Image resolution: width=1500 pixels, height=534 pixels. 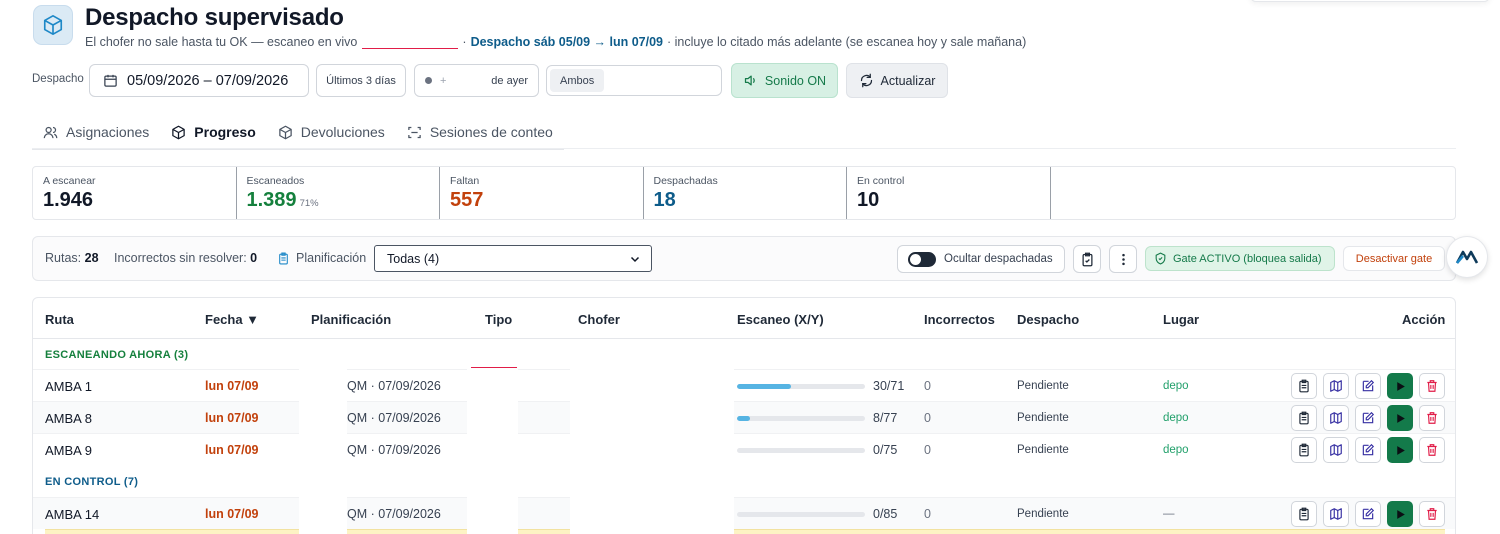 What do you see at coordinates (634, 80) in the screenshot?
I see `type-segmented-control: Ambos` at bounding box center [634, 80].